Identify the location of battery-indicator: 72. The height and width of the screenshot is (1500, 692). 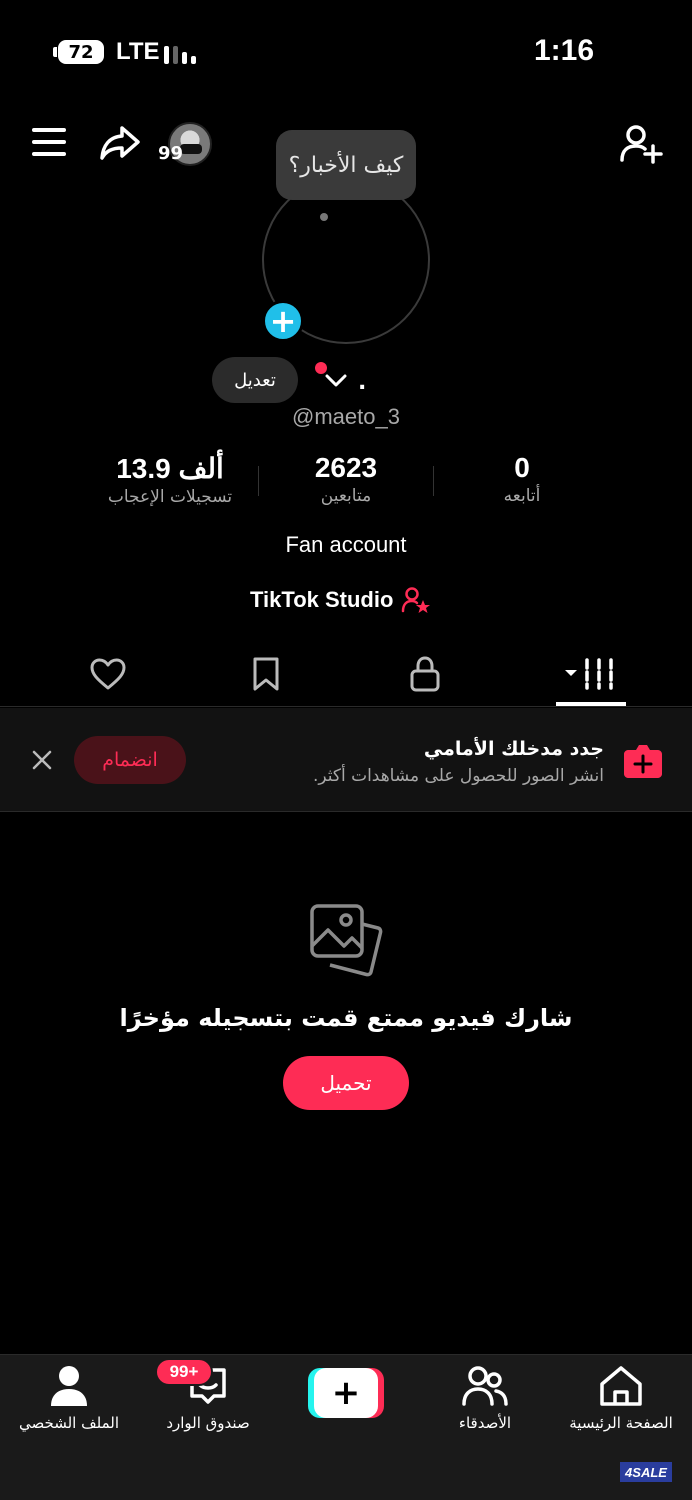
(78, 52).